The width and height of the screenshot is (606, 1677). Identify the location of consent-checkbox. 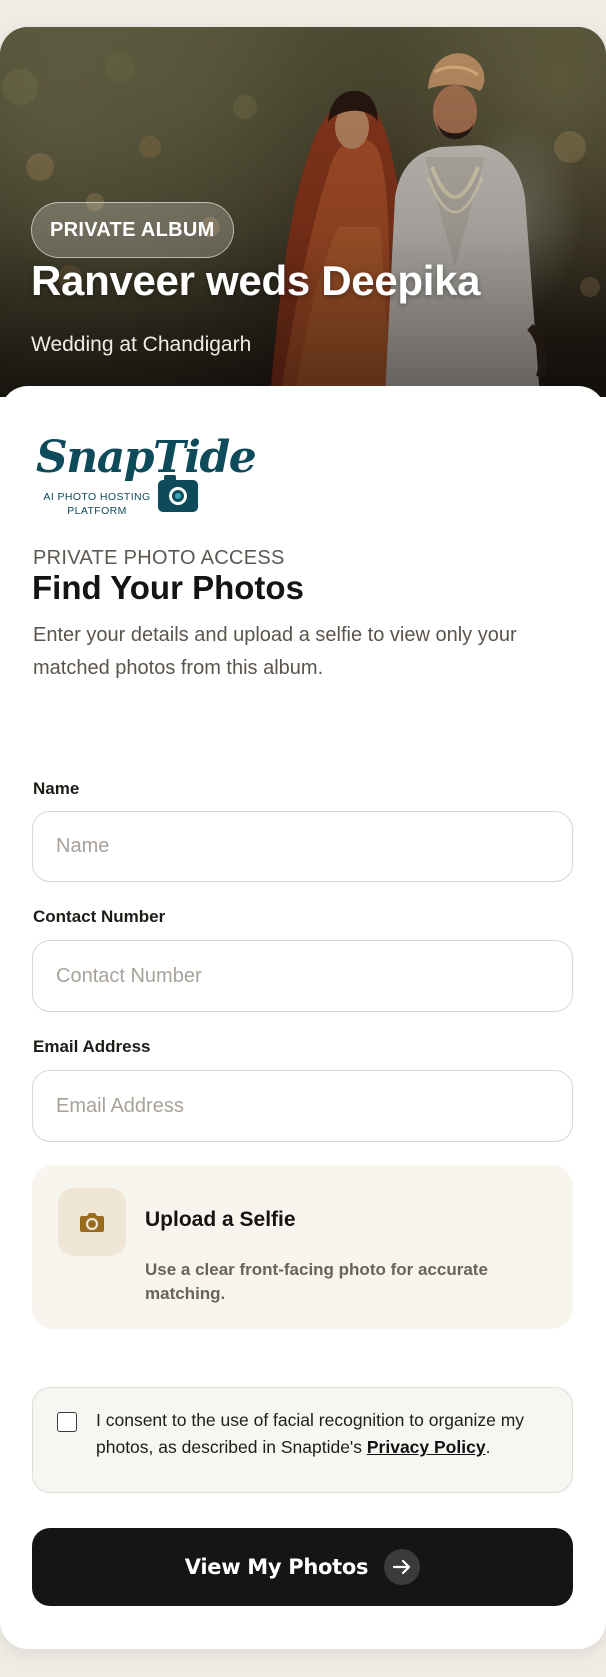
(67, 1422).